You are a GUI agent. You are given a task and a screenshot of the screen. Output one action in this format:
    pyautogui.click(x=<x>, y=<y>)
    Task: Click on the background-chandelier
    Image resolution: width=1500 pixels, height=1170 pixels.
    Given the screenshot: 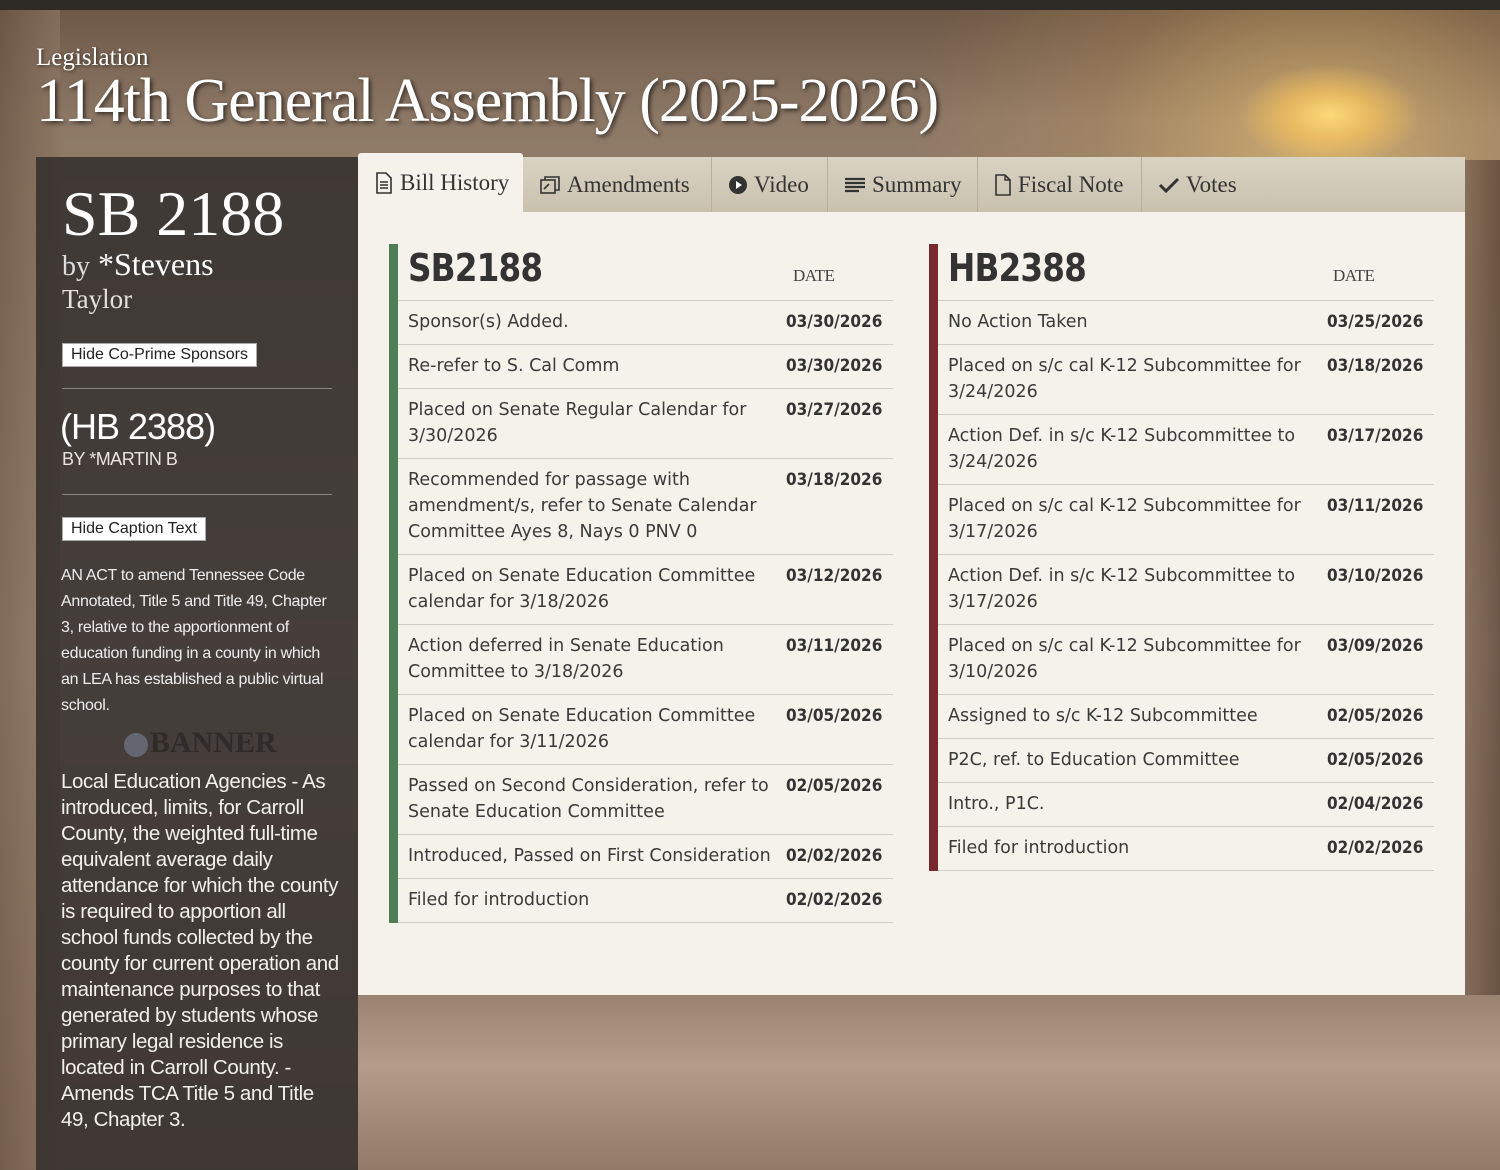 What is the action you would take?
    pyautogui.click(x=1330, y=110)
    